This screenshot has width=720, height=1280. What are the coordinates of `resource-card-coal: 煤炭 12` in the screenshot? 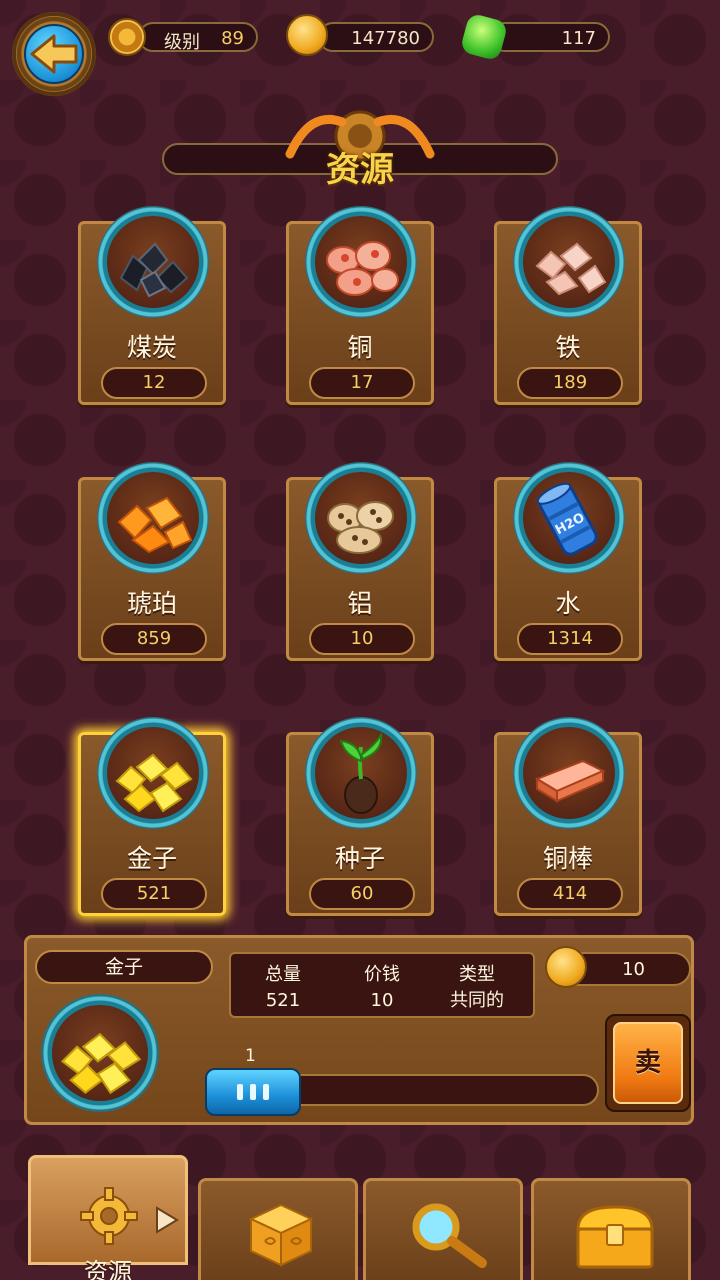 It's located at (152, 305).